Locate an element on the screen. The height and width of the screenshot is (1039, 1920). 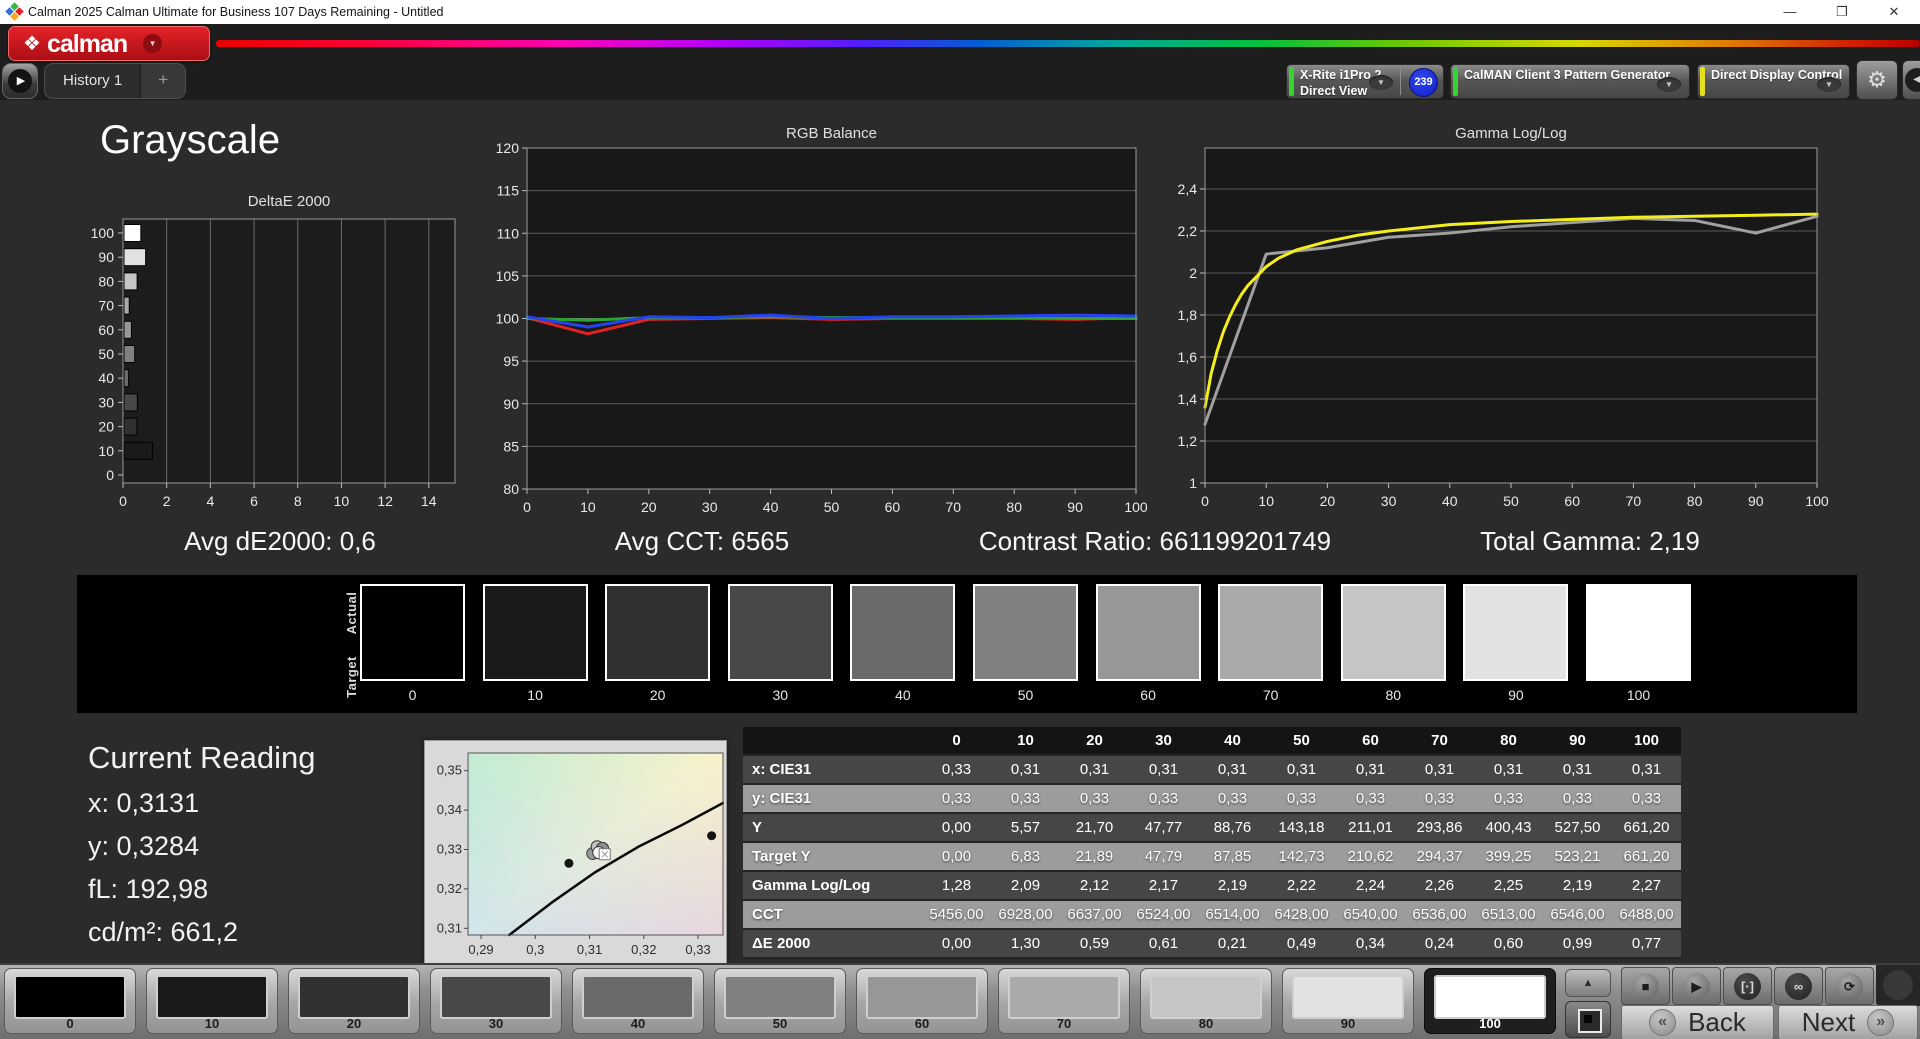
pattern-level-button-100: 100 is located at coordinates (1490, 1001).